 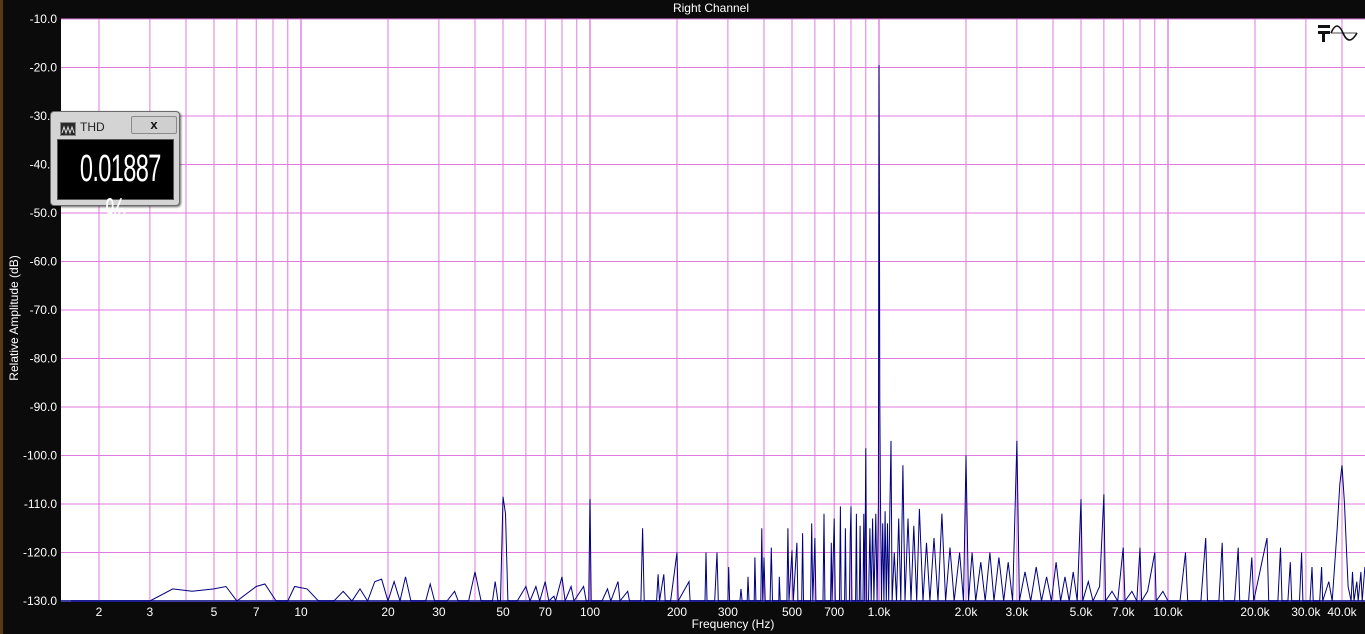 I want to click on x-tick-label: 3.0k, so click(x=1018, y=612).